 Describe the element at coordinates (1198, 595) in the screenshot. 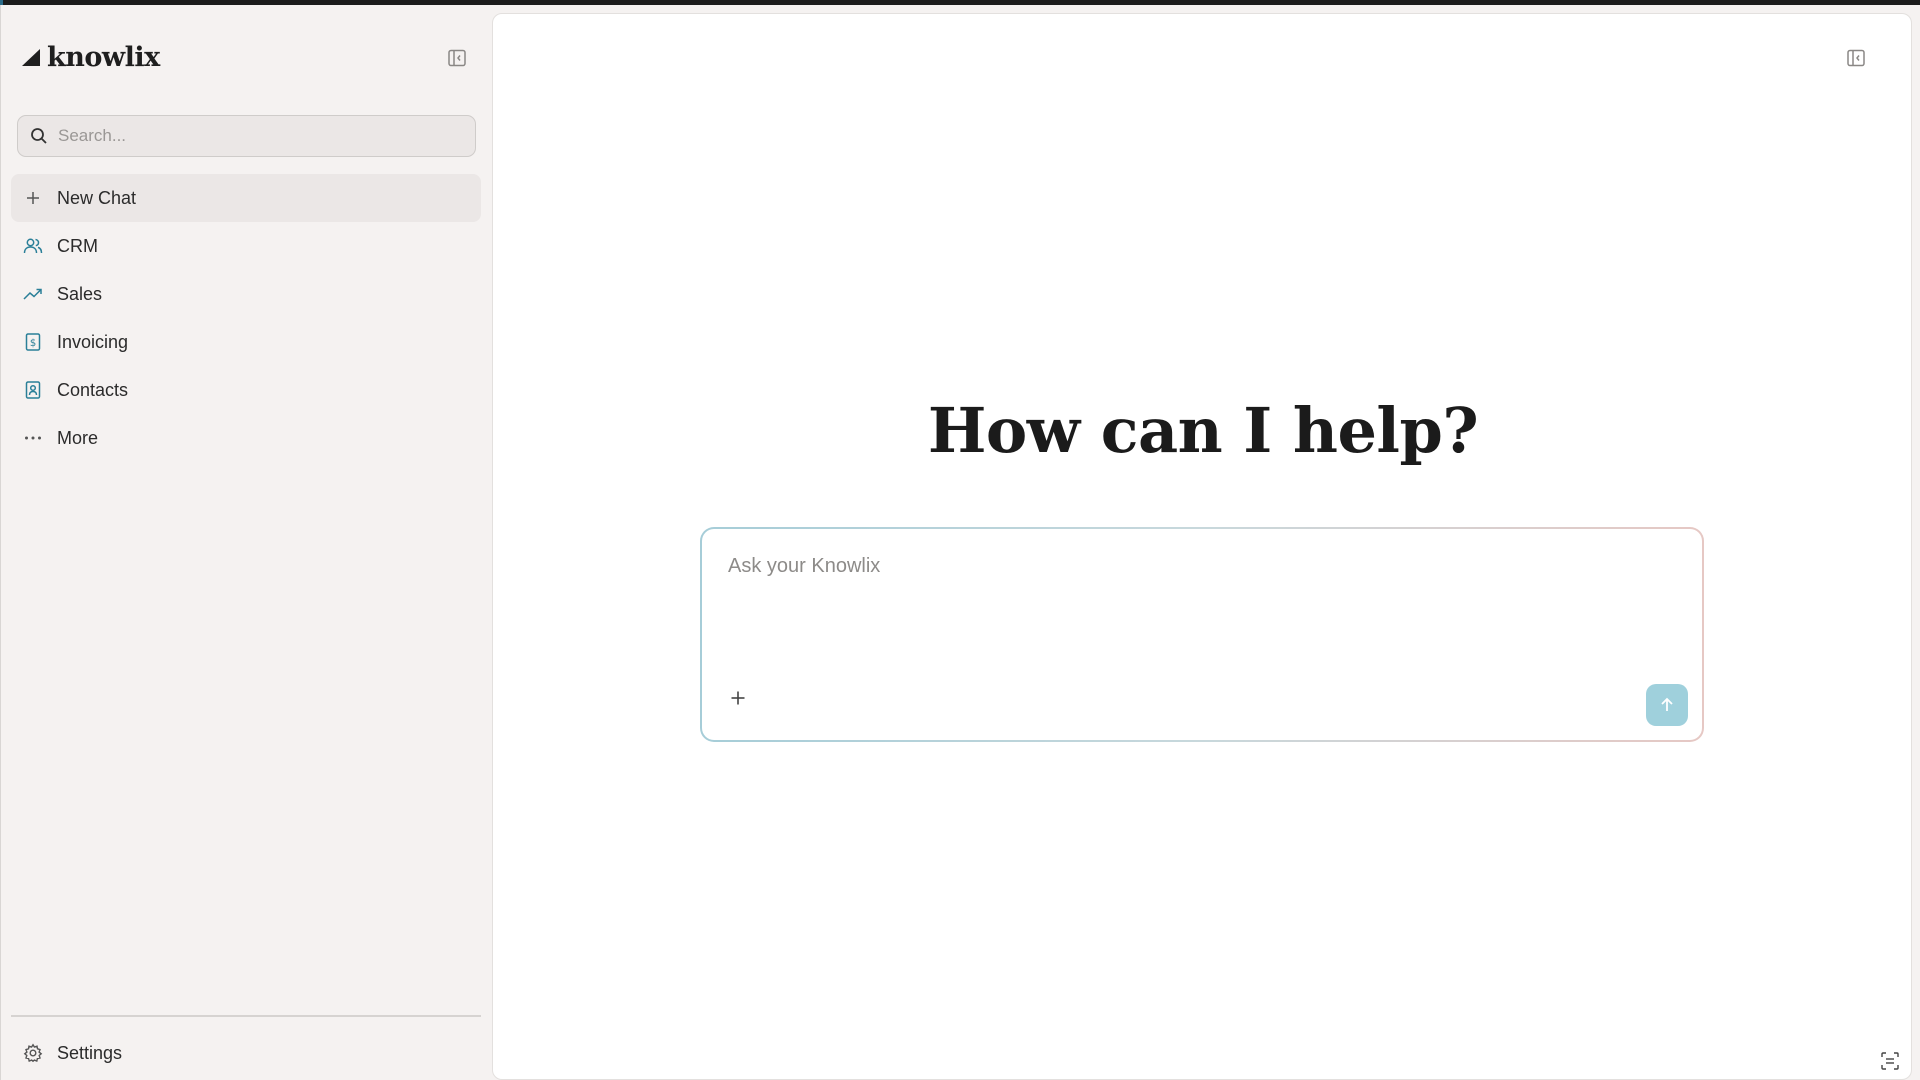

I see `chat-input` at that location.